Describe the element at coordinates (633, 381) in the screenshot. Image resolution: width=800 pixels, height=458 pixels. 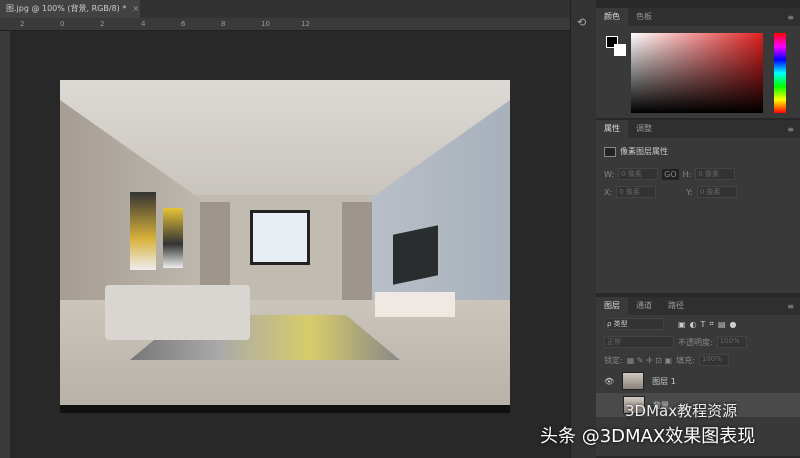
I see `layer-thumbnail` at that location.